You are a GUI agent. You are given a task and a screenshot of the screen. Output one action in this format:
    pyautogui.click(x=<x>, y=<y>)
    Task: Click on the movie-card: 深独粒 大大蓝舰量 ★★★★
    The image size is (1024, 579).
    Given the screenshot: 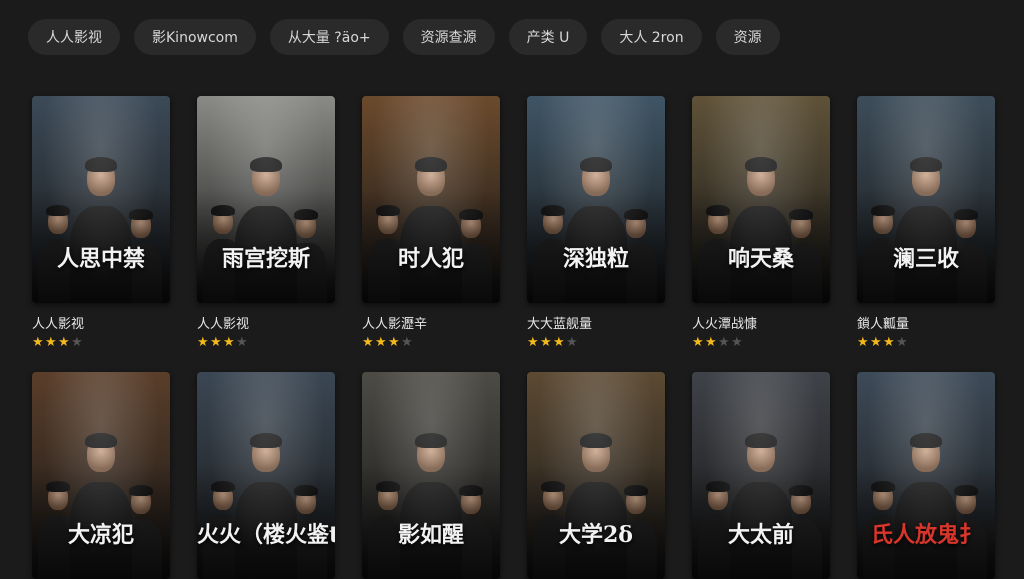 What is the action you would take?
    pyautogui.click(x=596, y=223)
    